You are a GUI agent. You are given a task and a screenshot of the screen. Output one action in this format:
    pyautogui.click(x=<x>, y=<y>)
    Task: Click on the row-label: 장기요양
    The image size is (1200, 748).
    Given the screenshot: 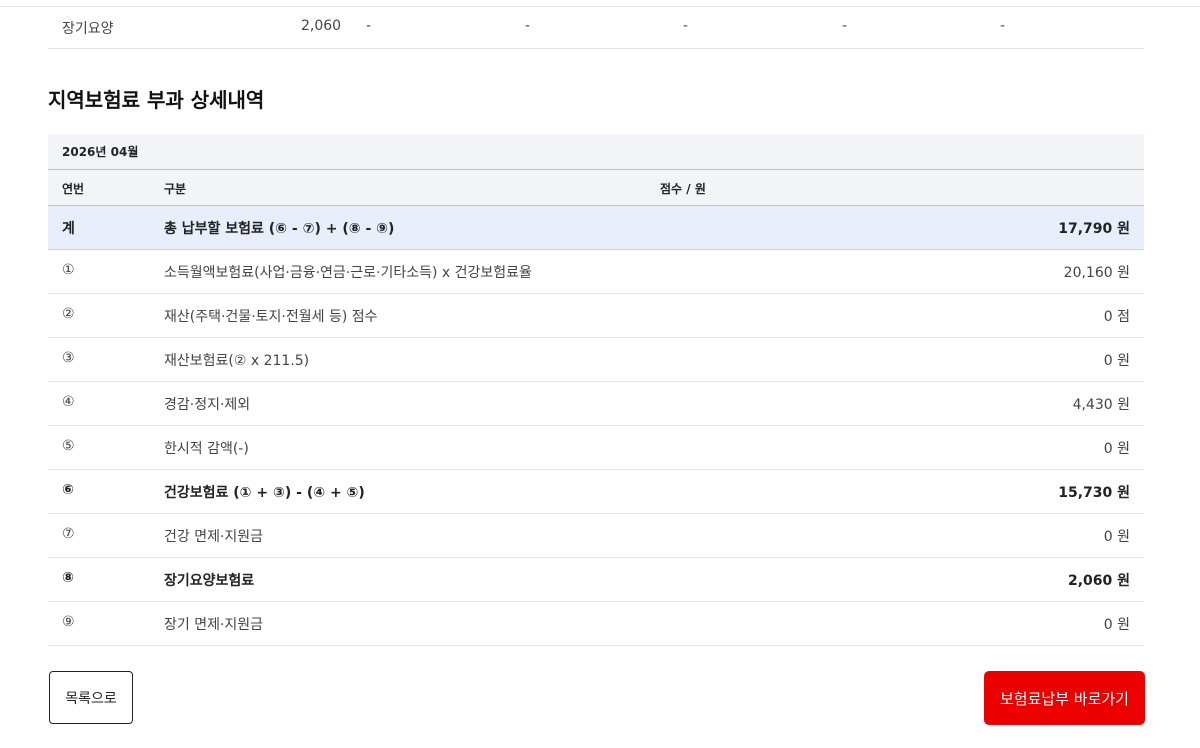 What is the action you would take?
    pyautogui.click(x=88, y=29)
    